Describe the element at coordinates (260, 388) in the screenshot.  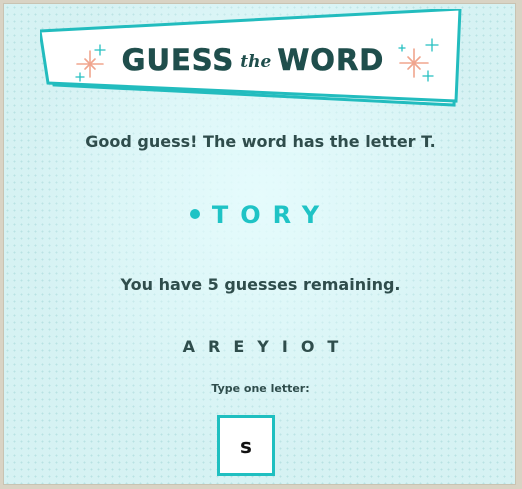
I see `input-label: Type one letter:` at that location.